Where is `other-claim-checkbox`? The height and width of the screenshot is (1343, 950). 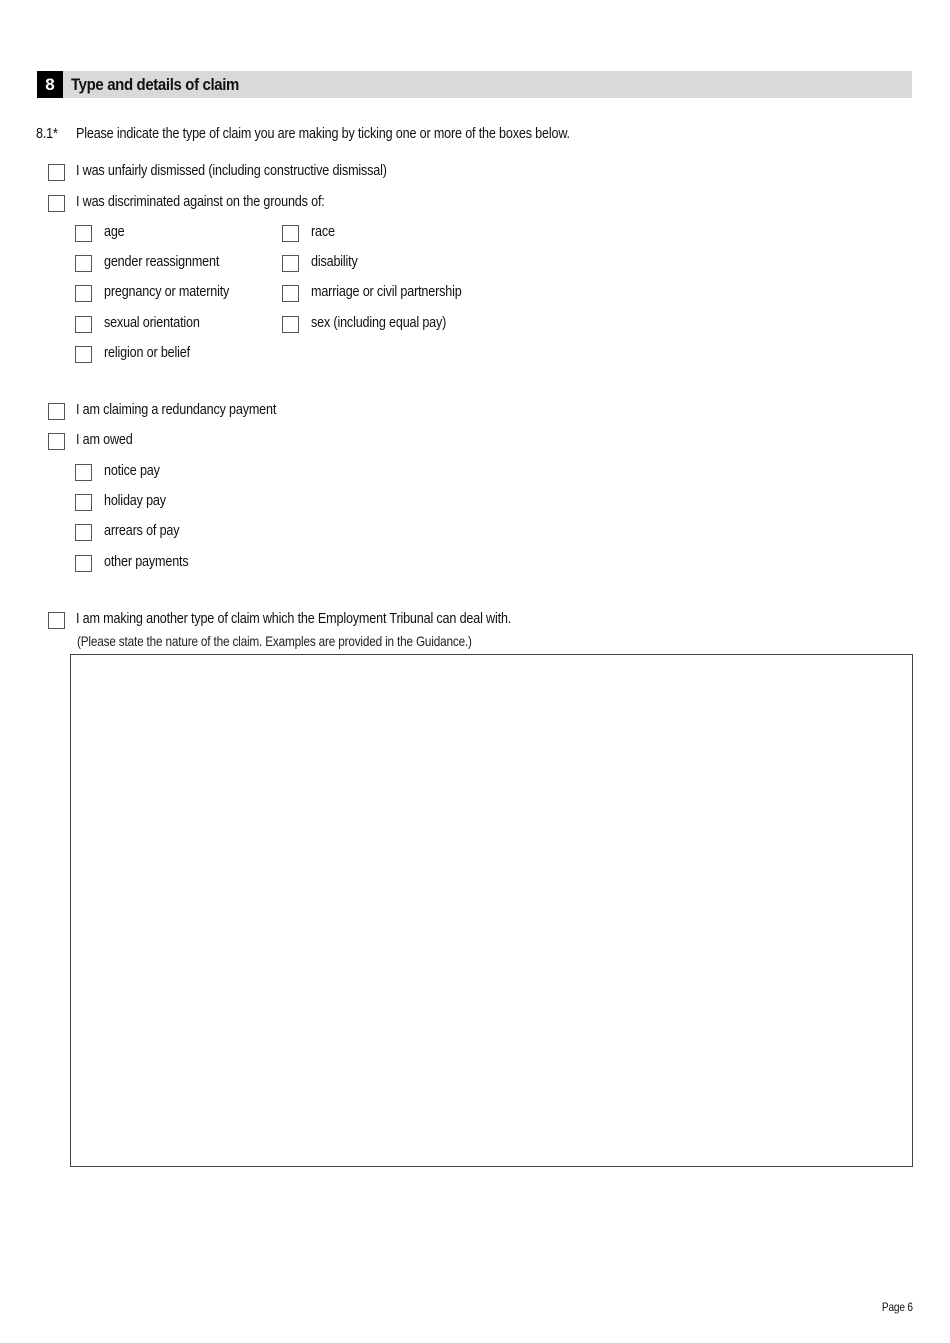
other-claim-checkbox is located at coordinates (56, 620).